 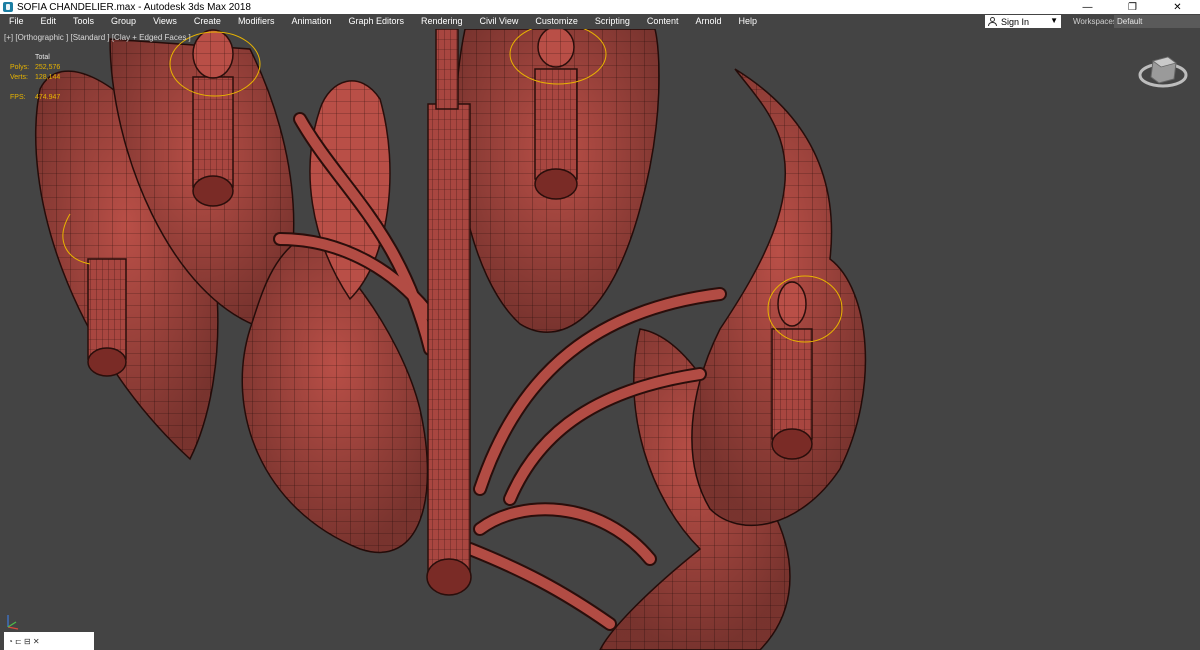 I want to click on menu-customize: Customize, so click(x=556, y=21).